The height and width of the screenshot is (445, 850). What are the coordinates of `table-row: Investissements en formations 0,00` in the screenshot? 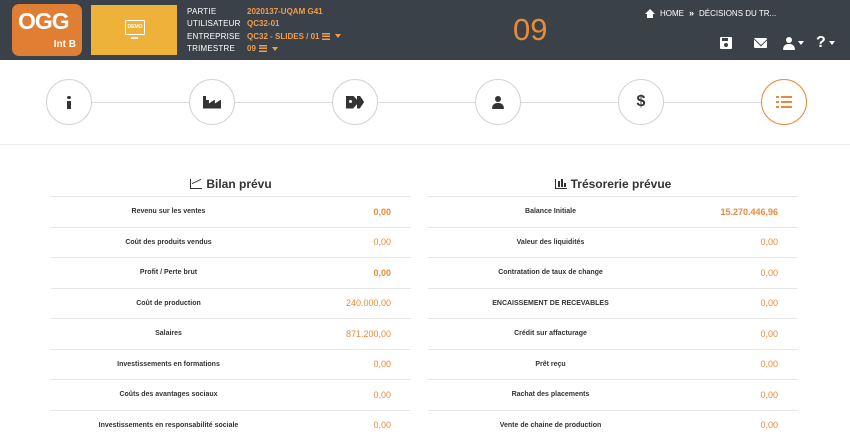 It's located at (231, 364).